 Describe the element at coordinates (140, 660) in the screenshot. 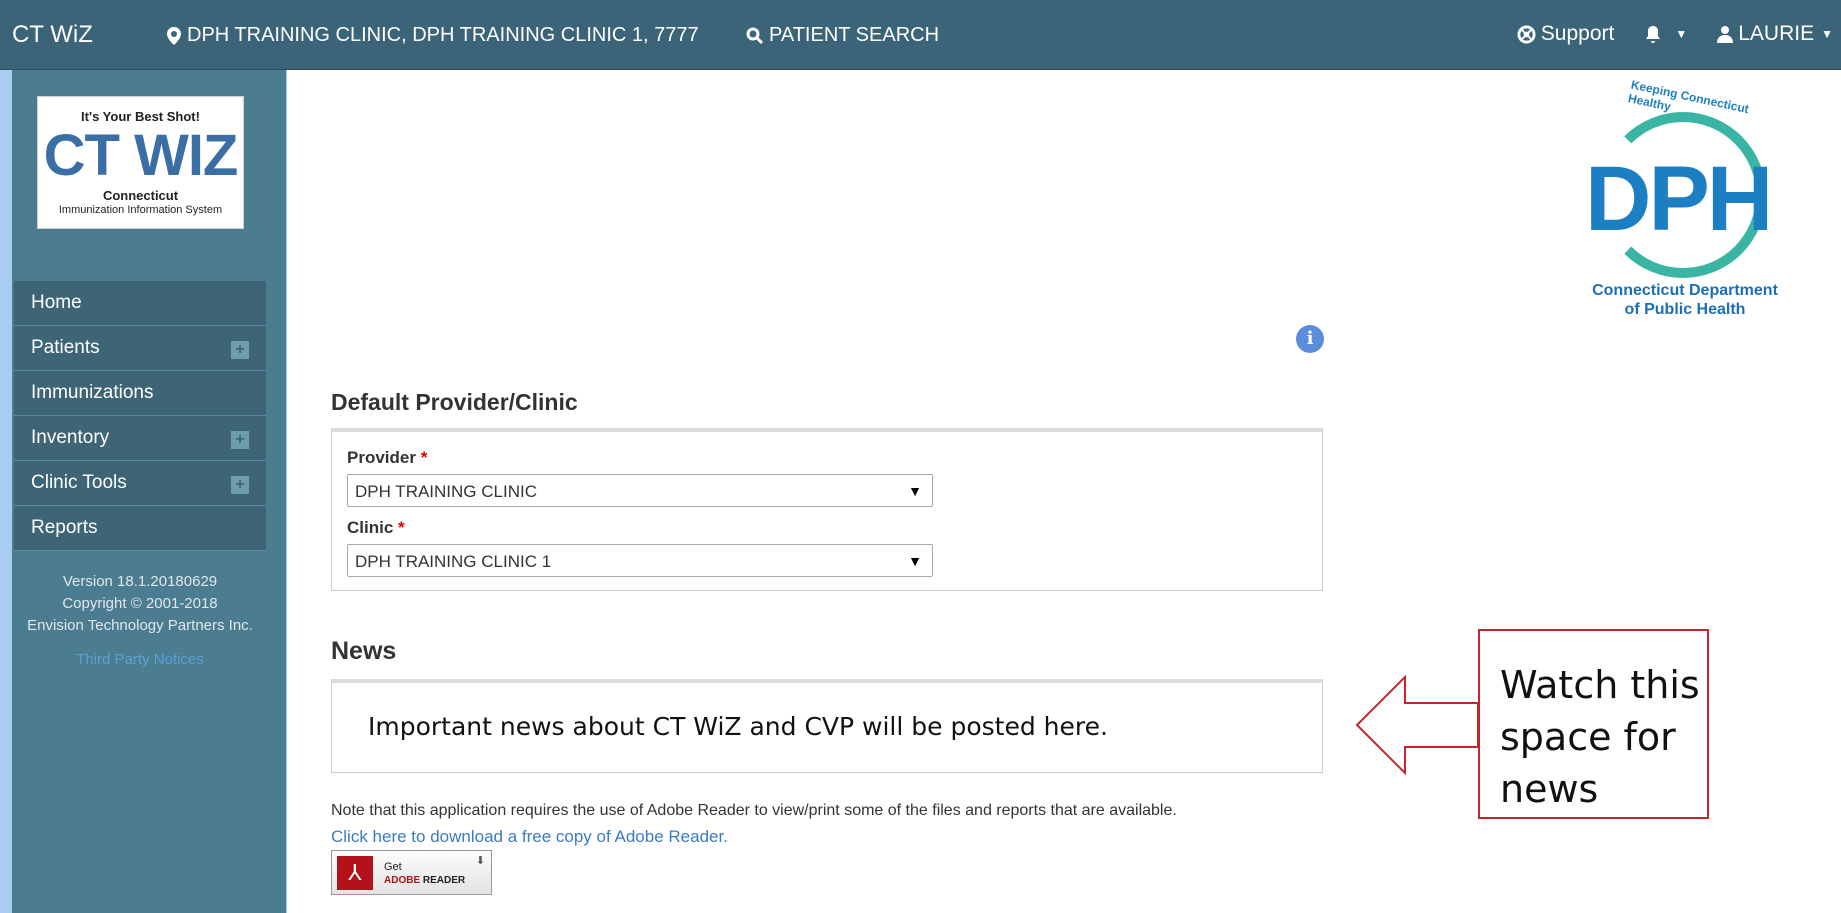

I see `third-party-notices-link: Third Party Notices` at that location.